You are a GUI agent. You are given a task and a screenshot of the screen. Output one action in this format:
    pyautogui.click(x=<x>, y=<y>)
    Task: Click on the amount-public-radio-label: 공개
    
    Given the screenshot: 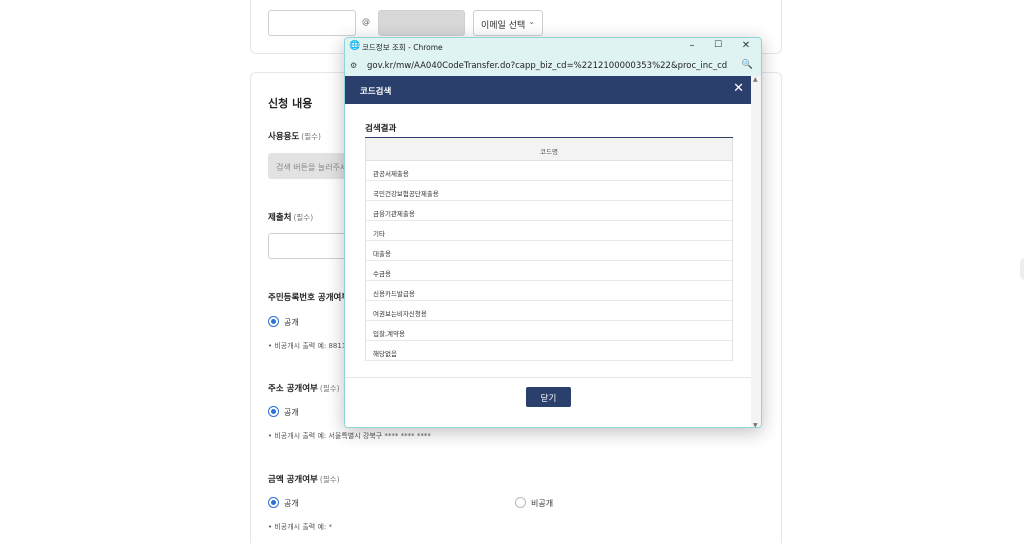 What is the action you would take?
    pyautogui.click(x=291, y=503)
    